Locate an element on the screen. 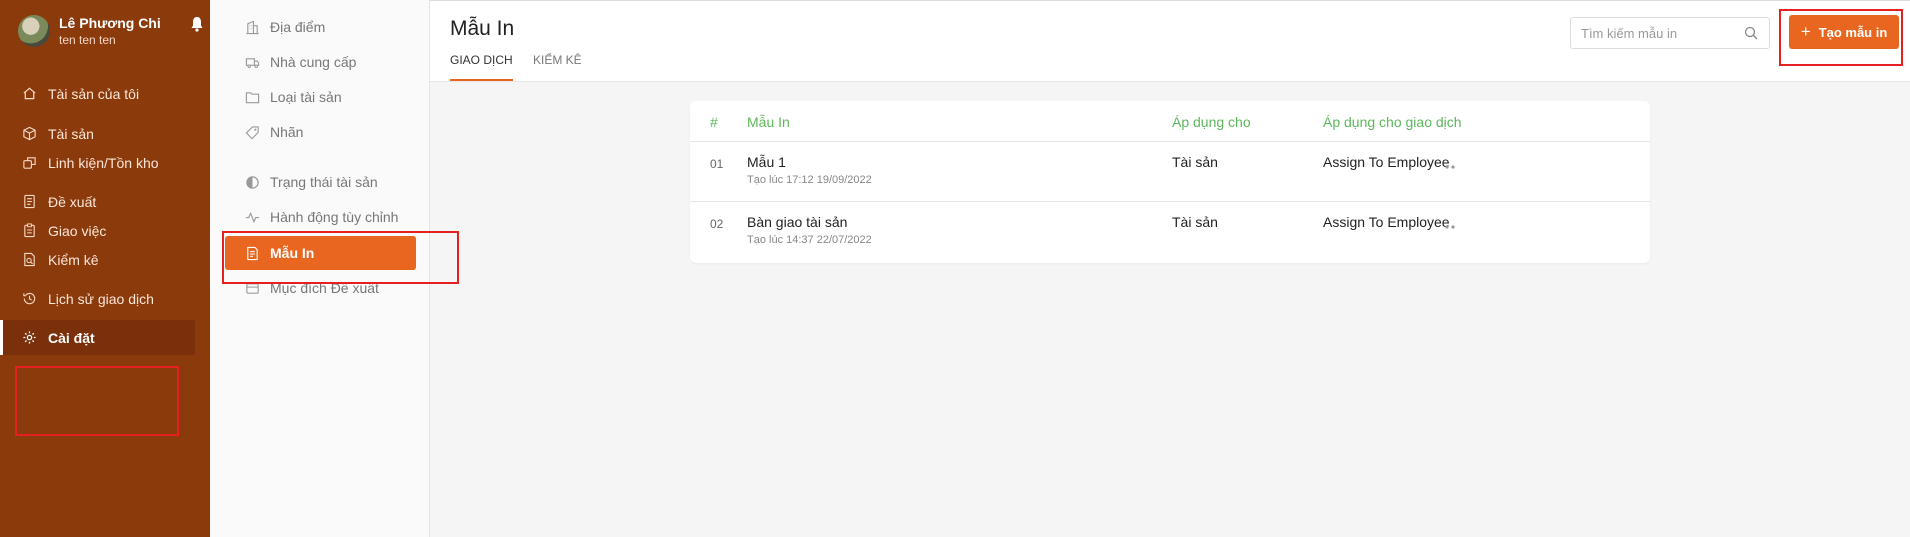  template-name: Bàn giao tài sản is located at coordinates (797, 222).